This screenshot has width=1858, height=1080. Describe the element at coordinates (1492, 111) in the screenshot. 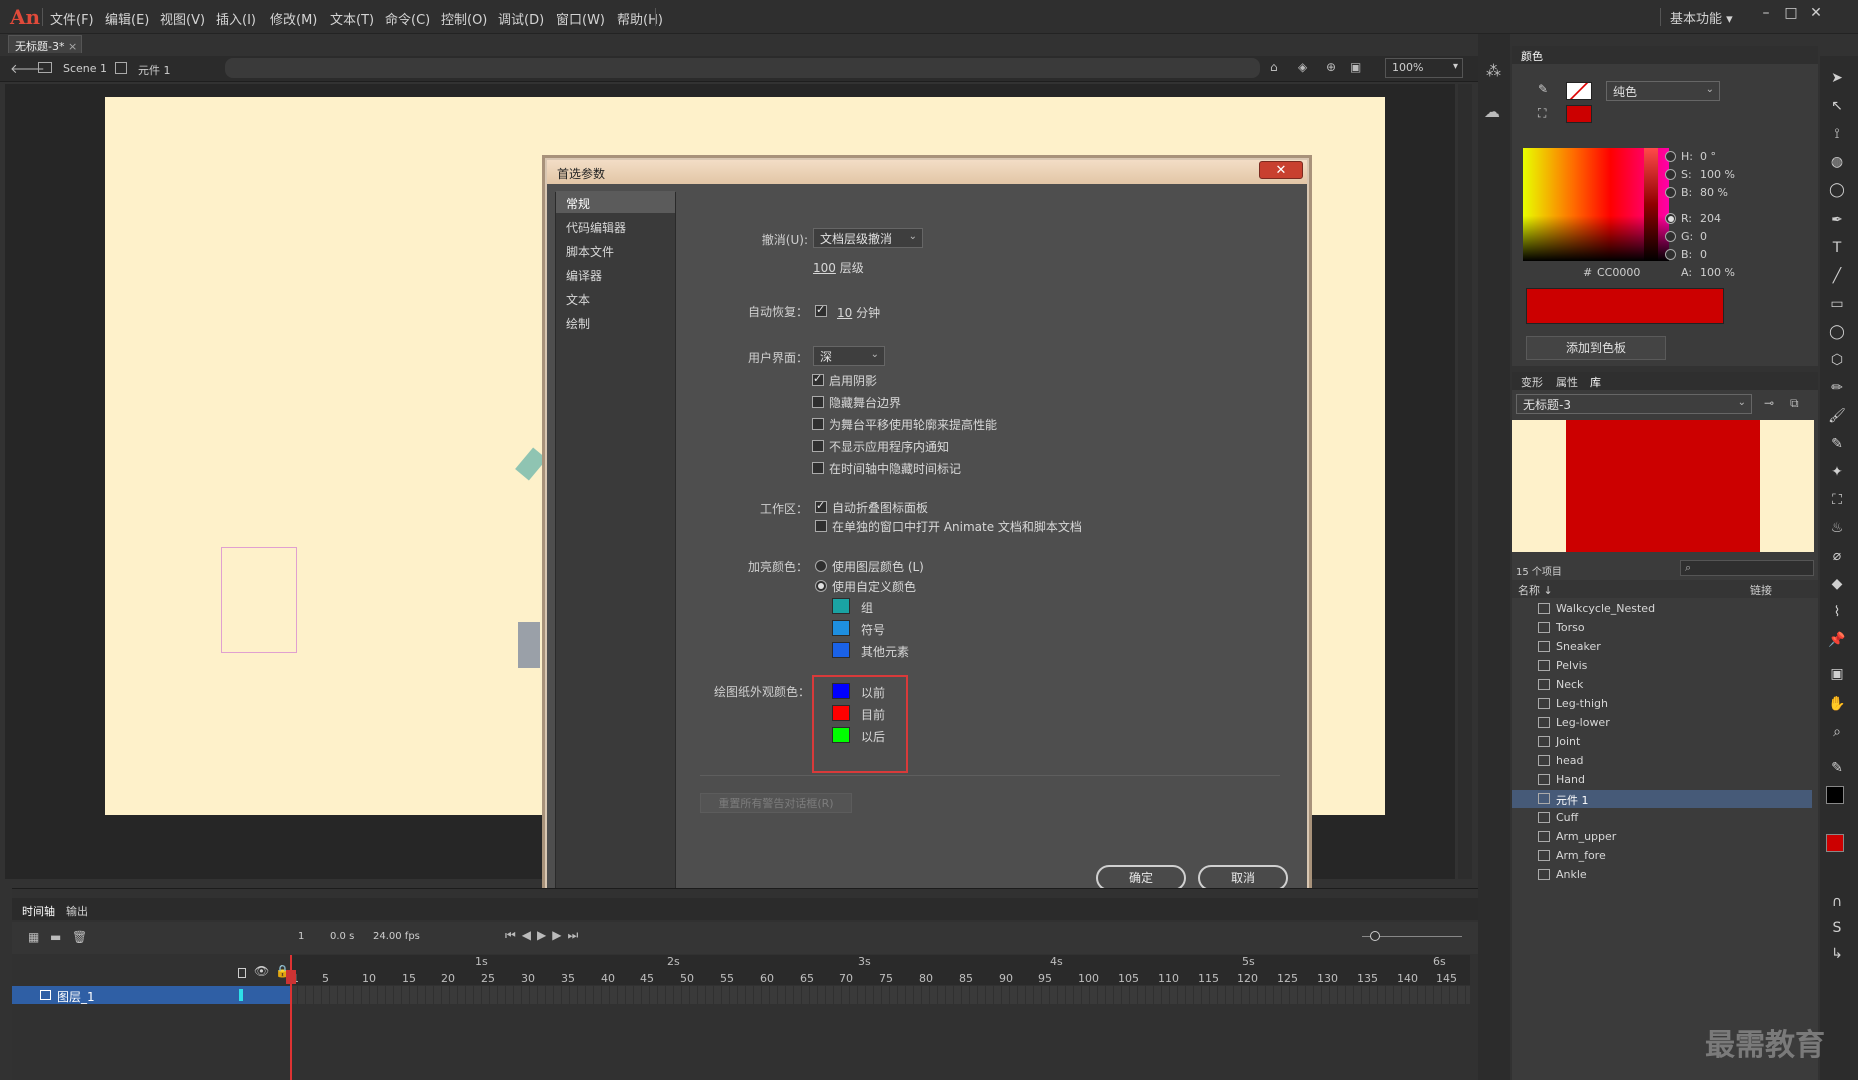

I see `cc-libraries-icon: ☁` at that location.